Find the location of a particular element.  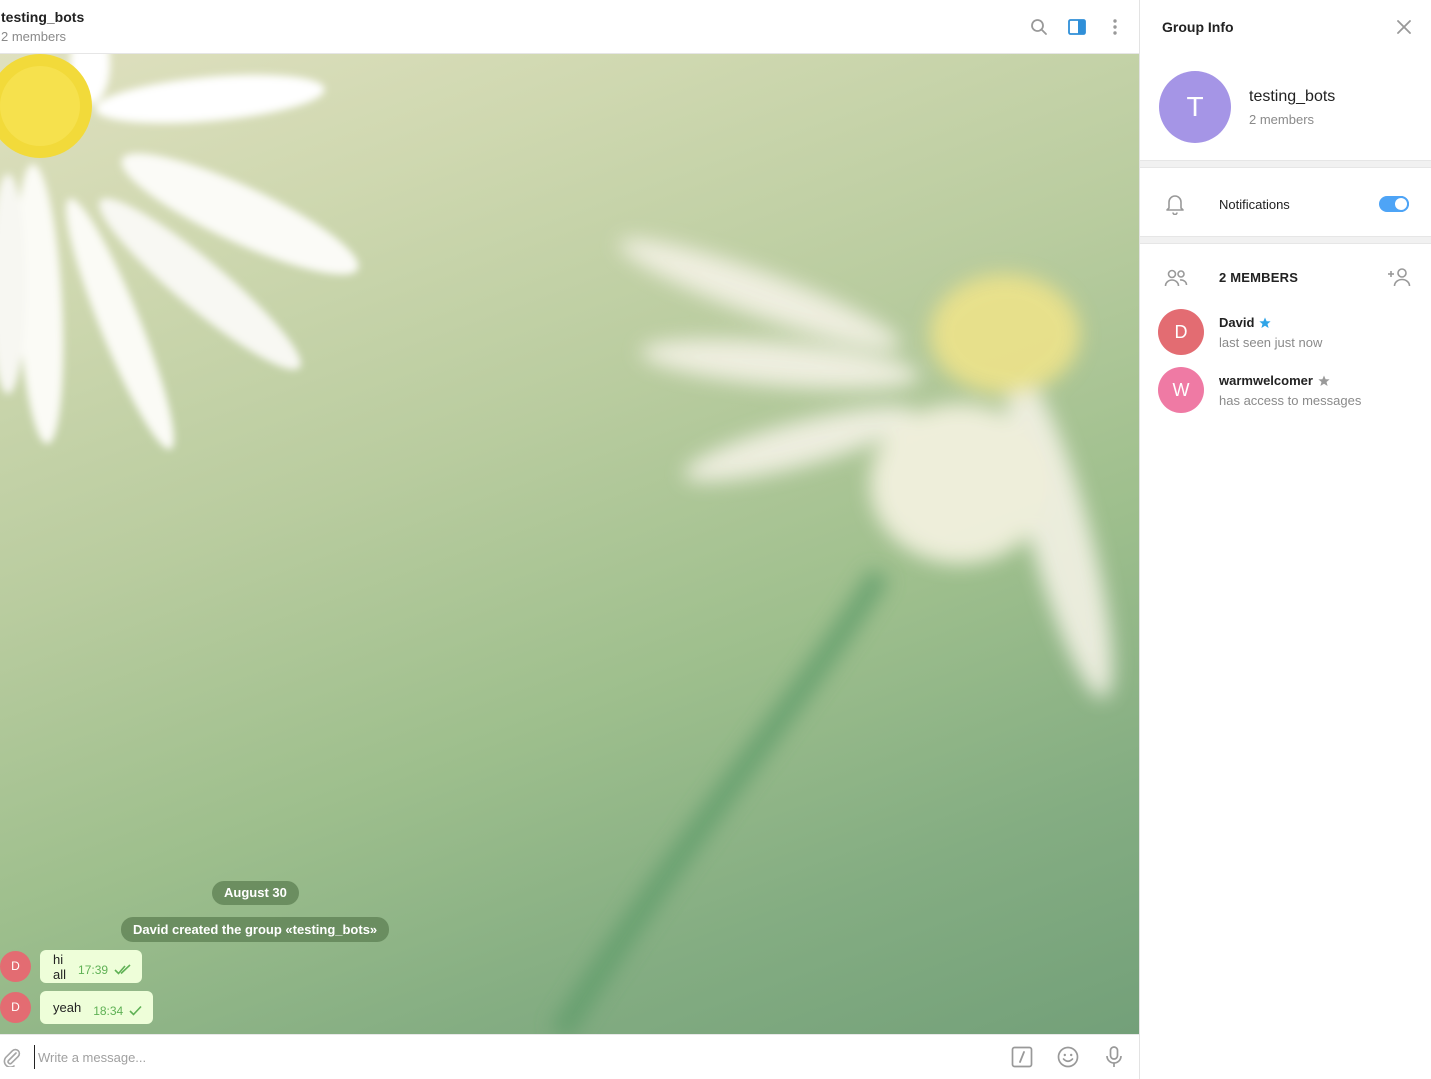

admin-star-icon is located at coordinates (1265, 323).